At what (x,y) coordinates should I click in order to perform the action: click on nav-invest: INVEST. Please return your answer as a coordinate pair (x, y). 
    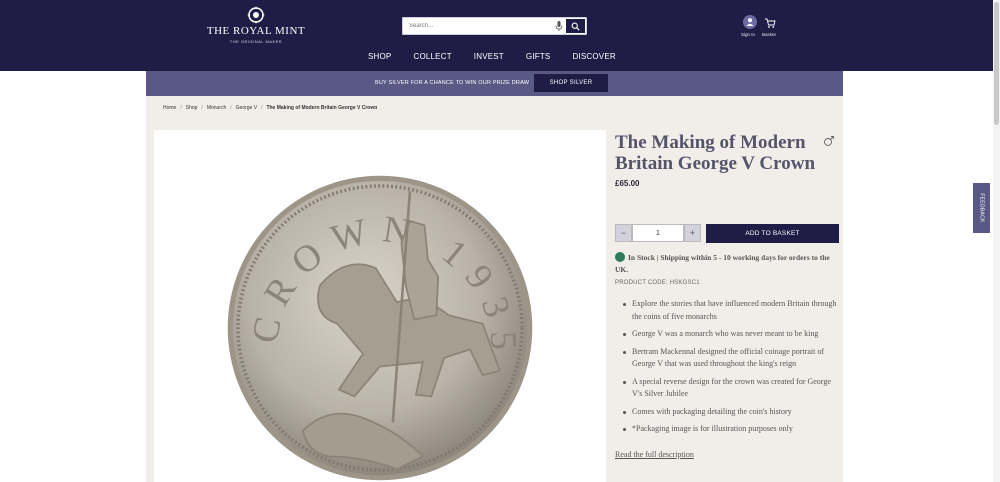
    Looking at the image, I should click on (489, 56).